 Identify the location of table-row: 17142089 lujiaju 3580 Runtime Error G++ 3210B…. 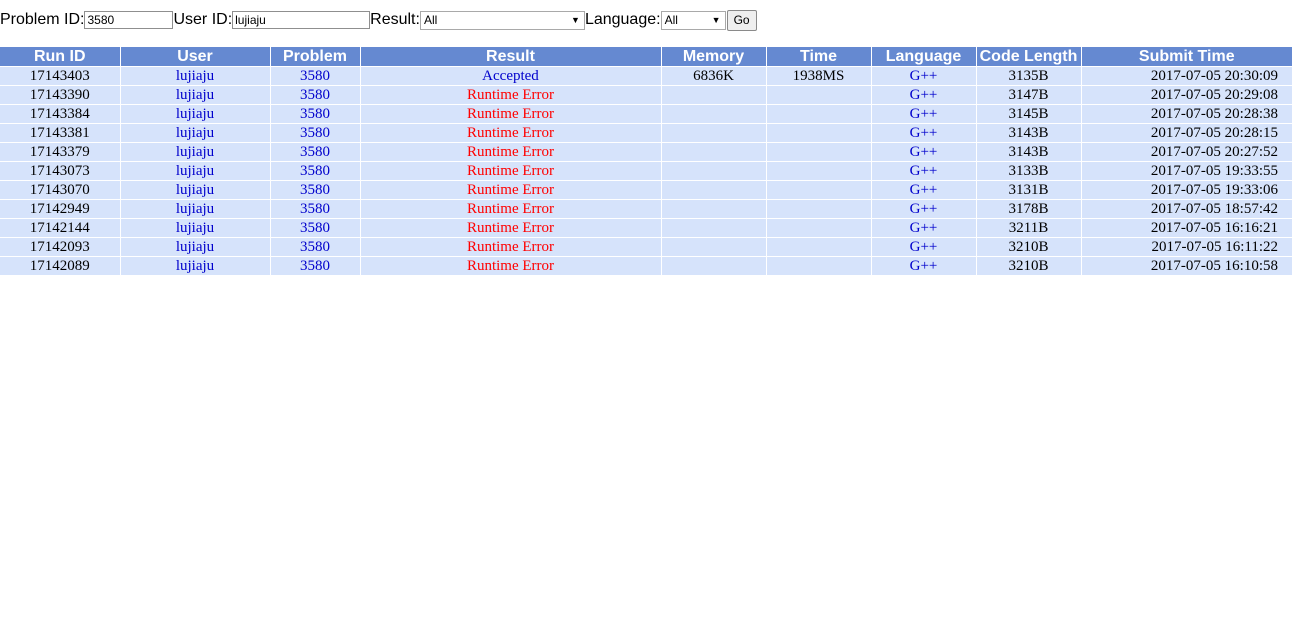
(646, 266).